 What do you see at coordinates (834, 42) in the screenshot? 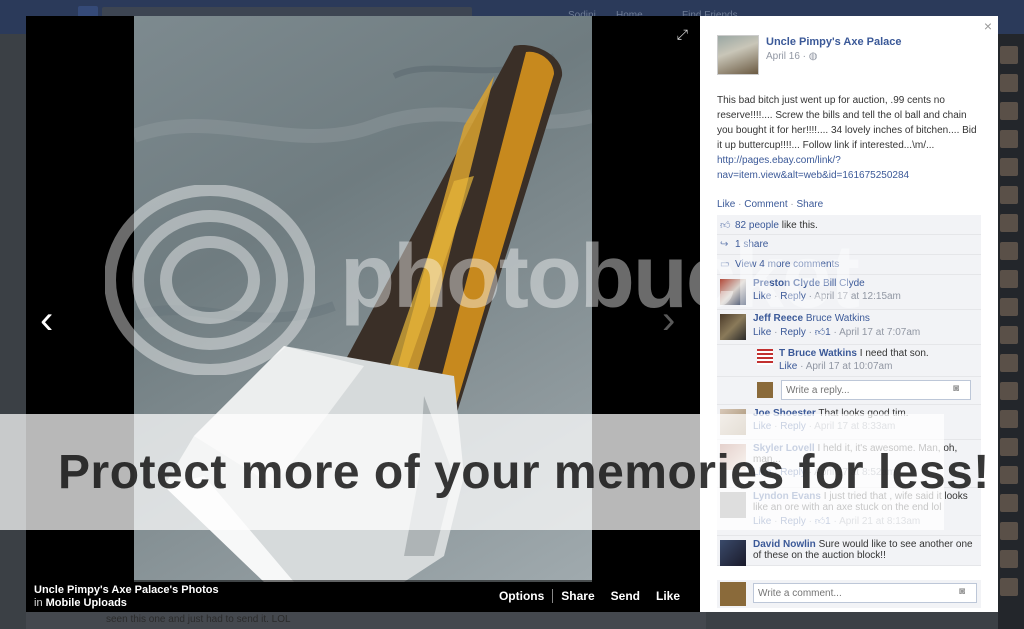
I see `page-name-link: Uncle Pimpy's Axe Palace` at bounding box center [834, 42].